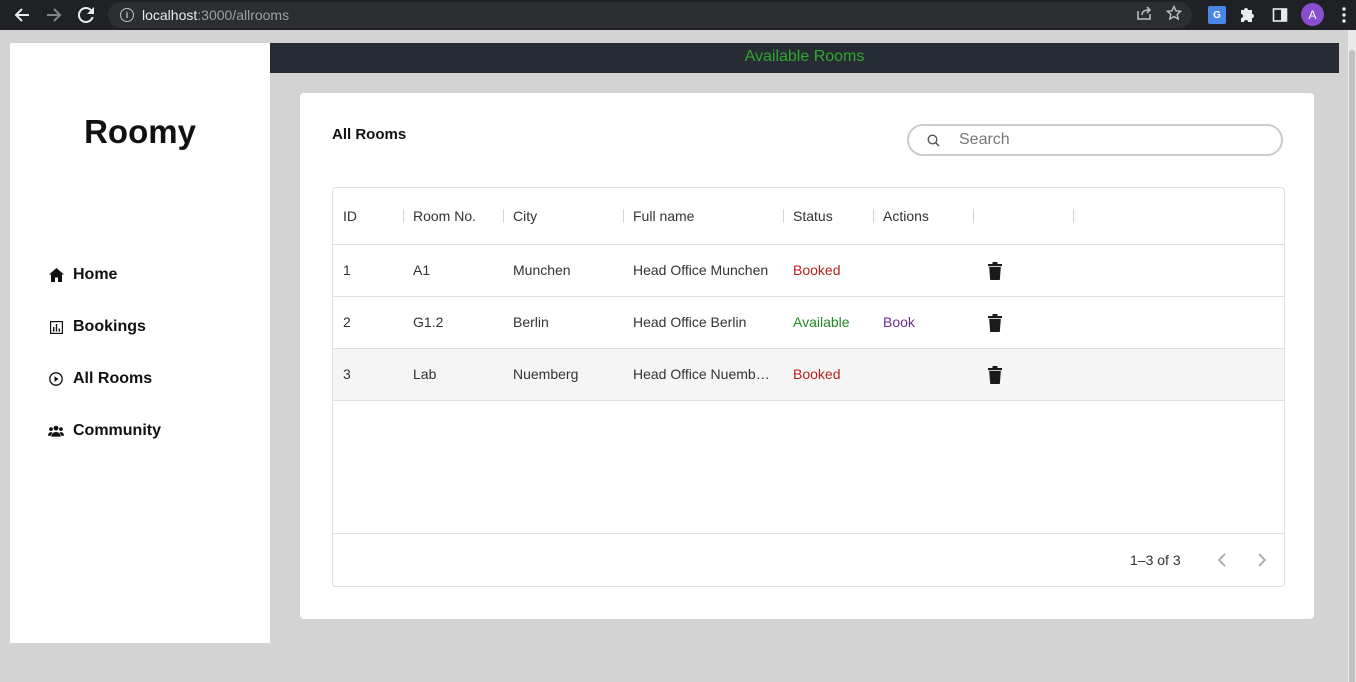  I want to click on cell-room-no: A1, so click(422, 270).